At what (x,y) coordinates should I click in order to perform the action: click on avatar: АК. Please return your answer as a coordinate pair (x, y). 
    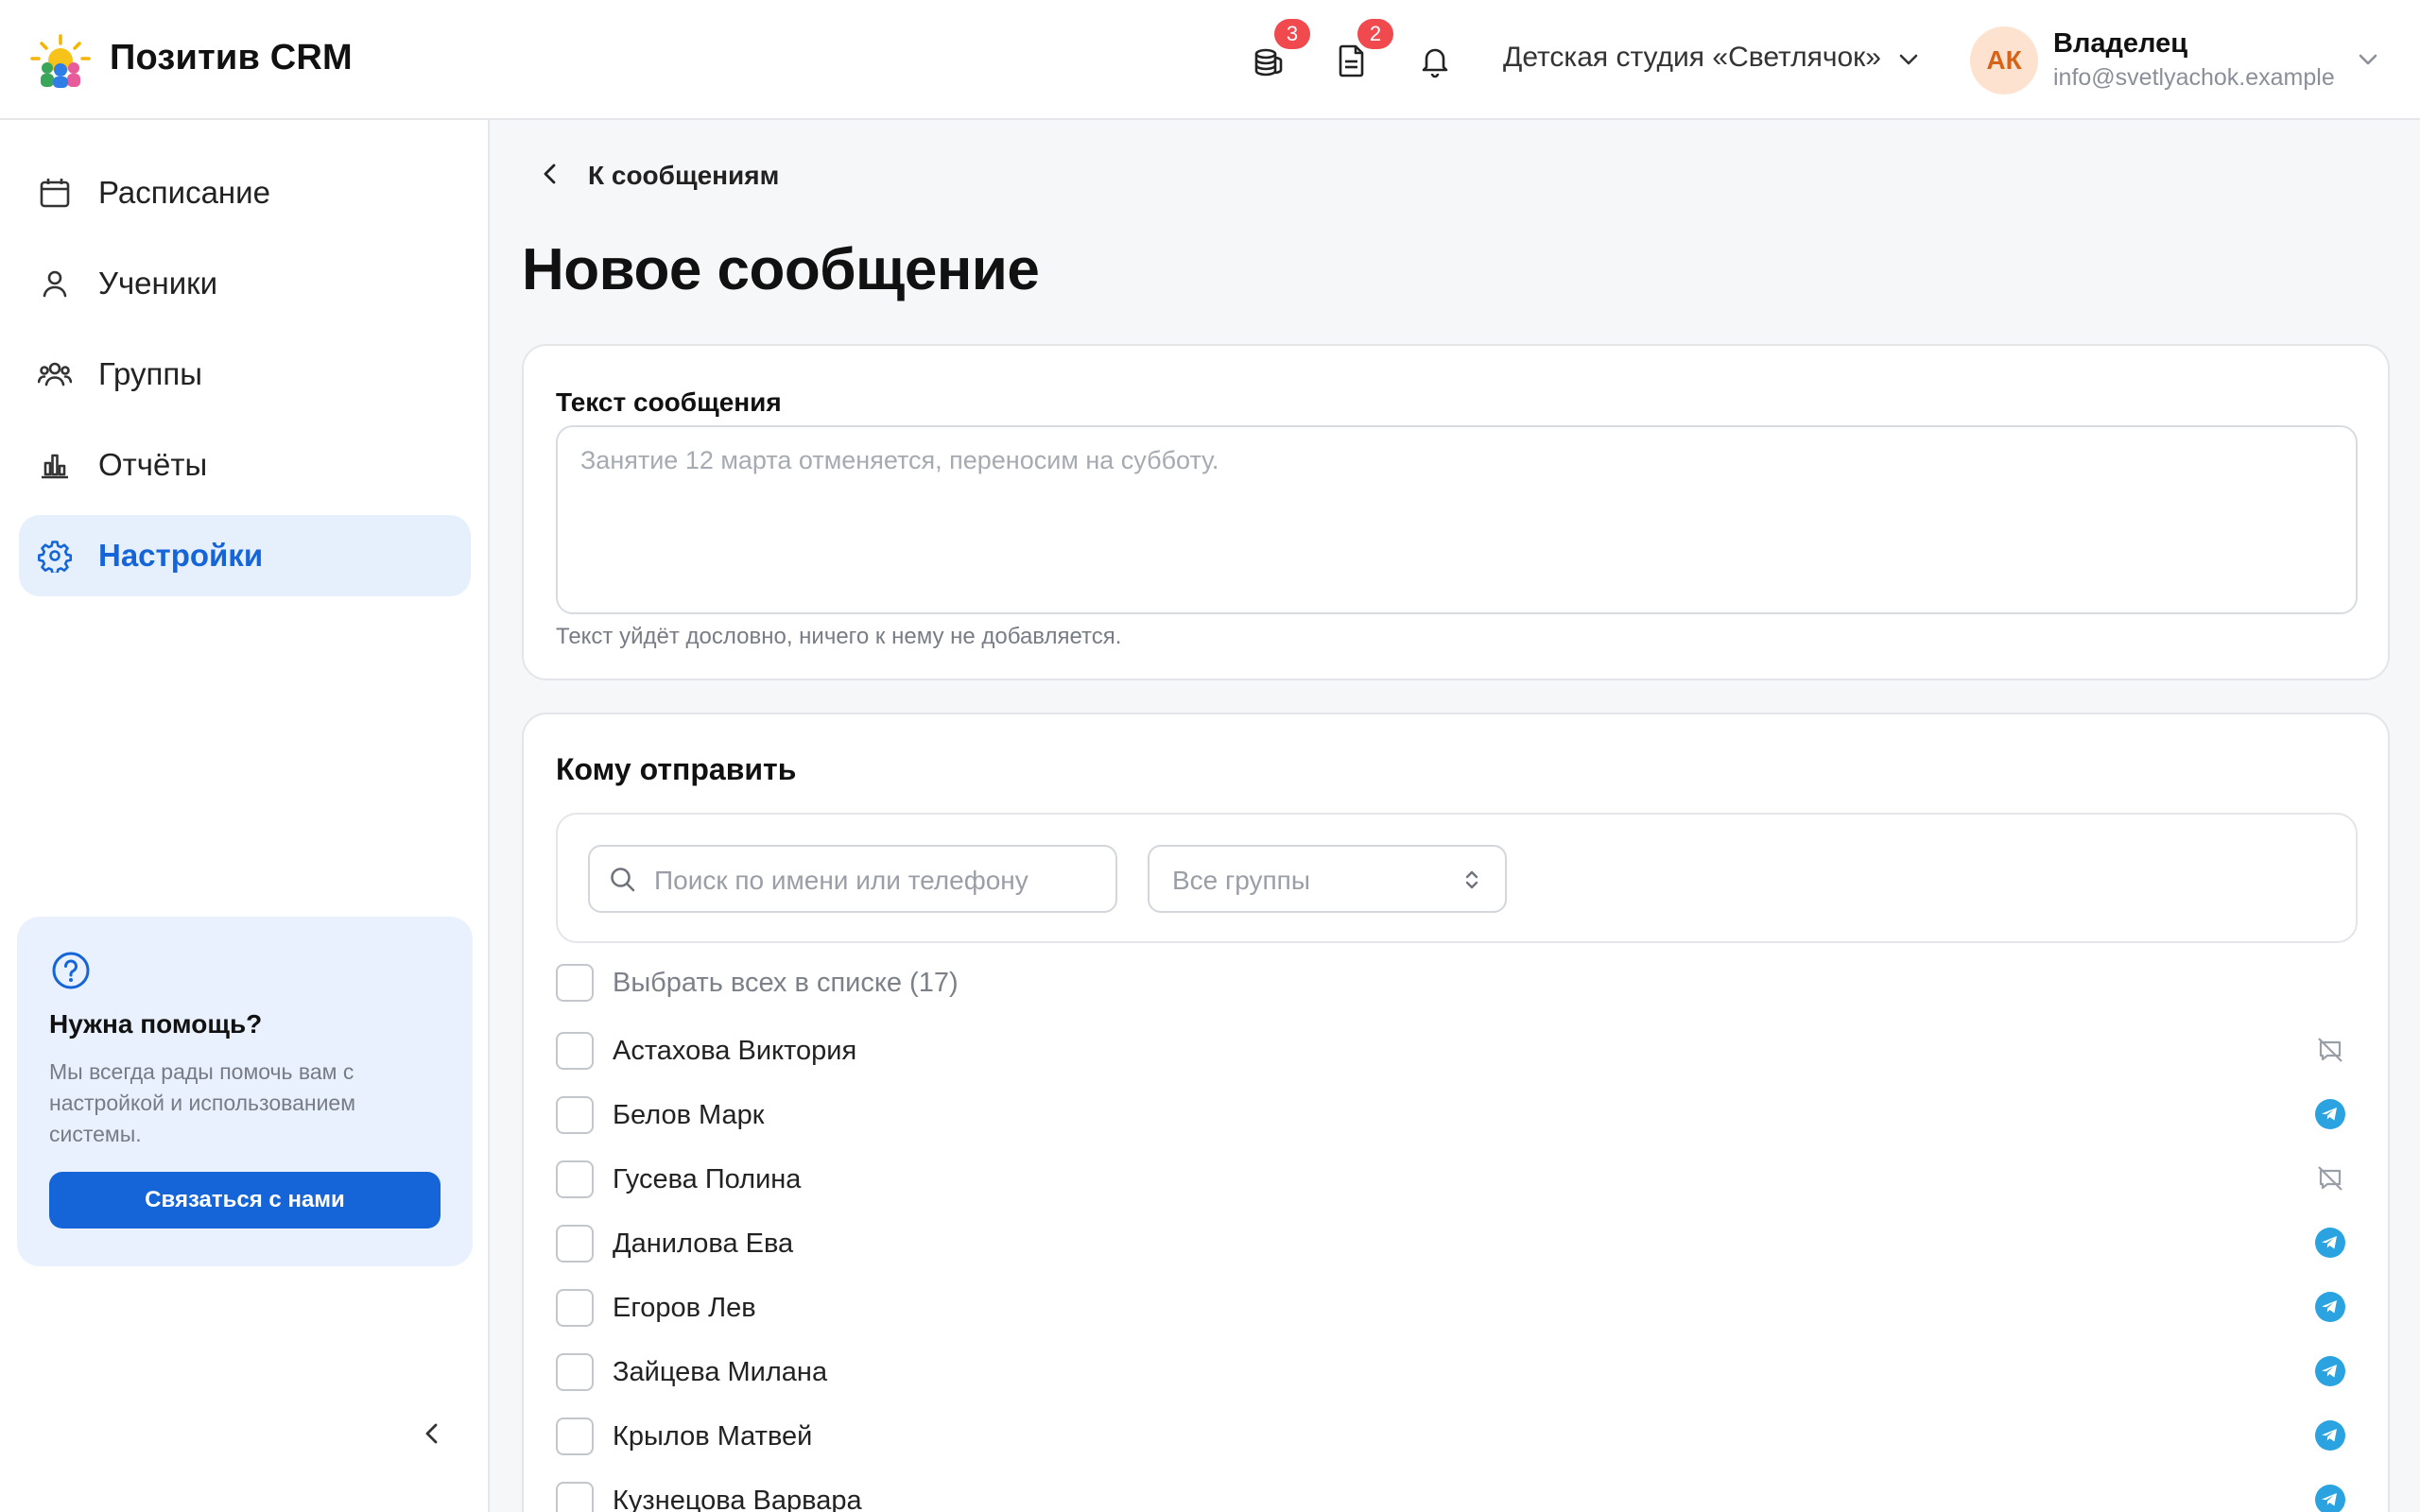
    Looking at the image, I should click on (2004, 60).